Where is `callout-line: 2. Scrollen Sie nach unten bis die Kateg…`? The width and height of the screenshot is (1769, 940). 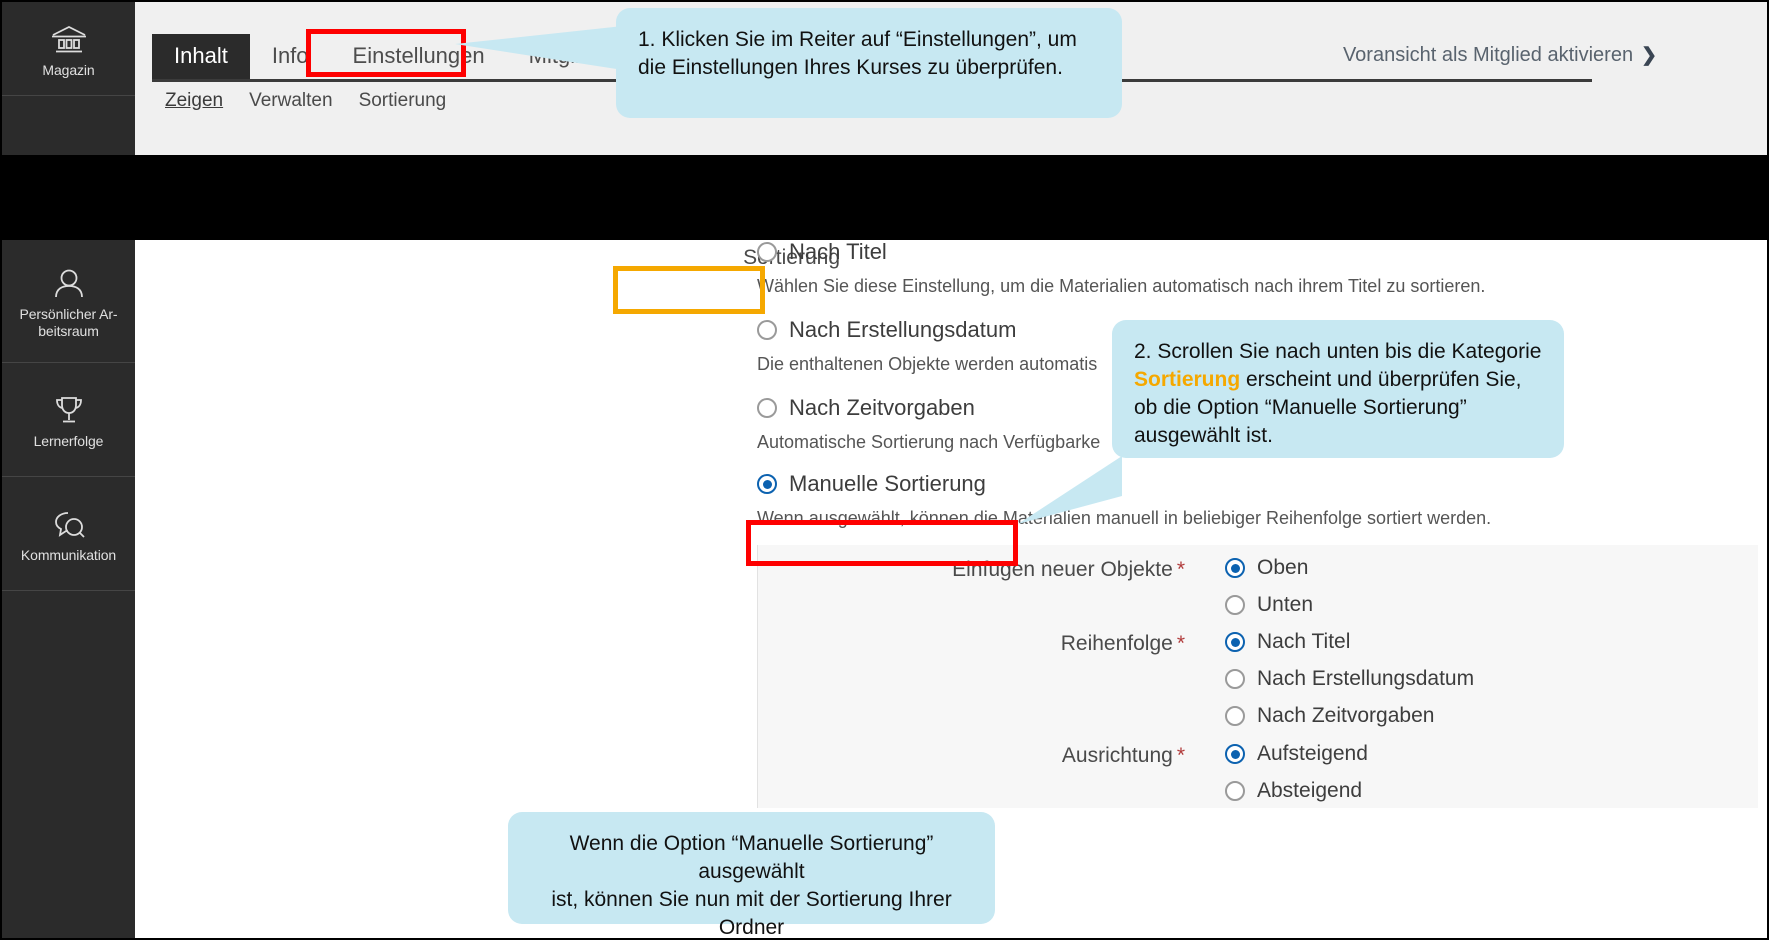 callout-line: 2. Scrollen Sie nach unten bis die Kateg… is located at coordinates (1338, 351).